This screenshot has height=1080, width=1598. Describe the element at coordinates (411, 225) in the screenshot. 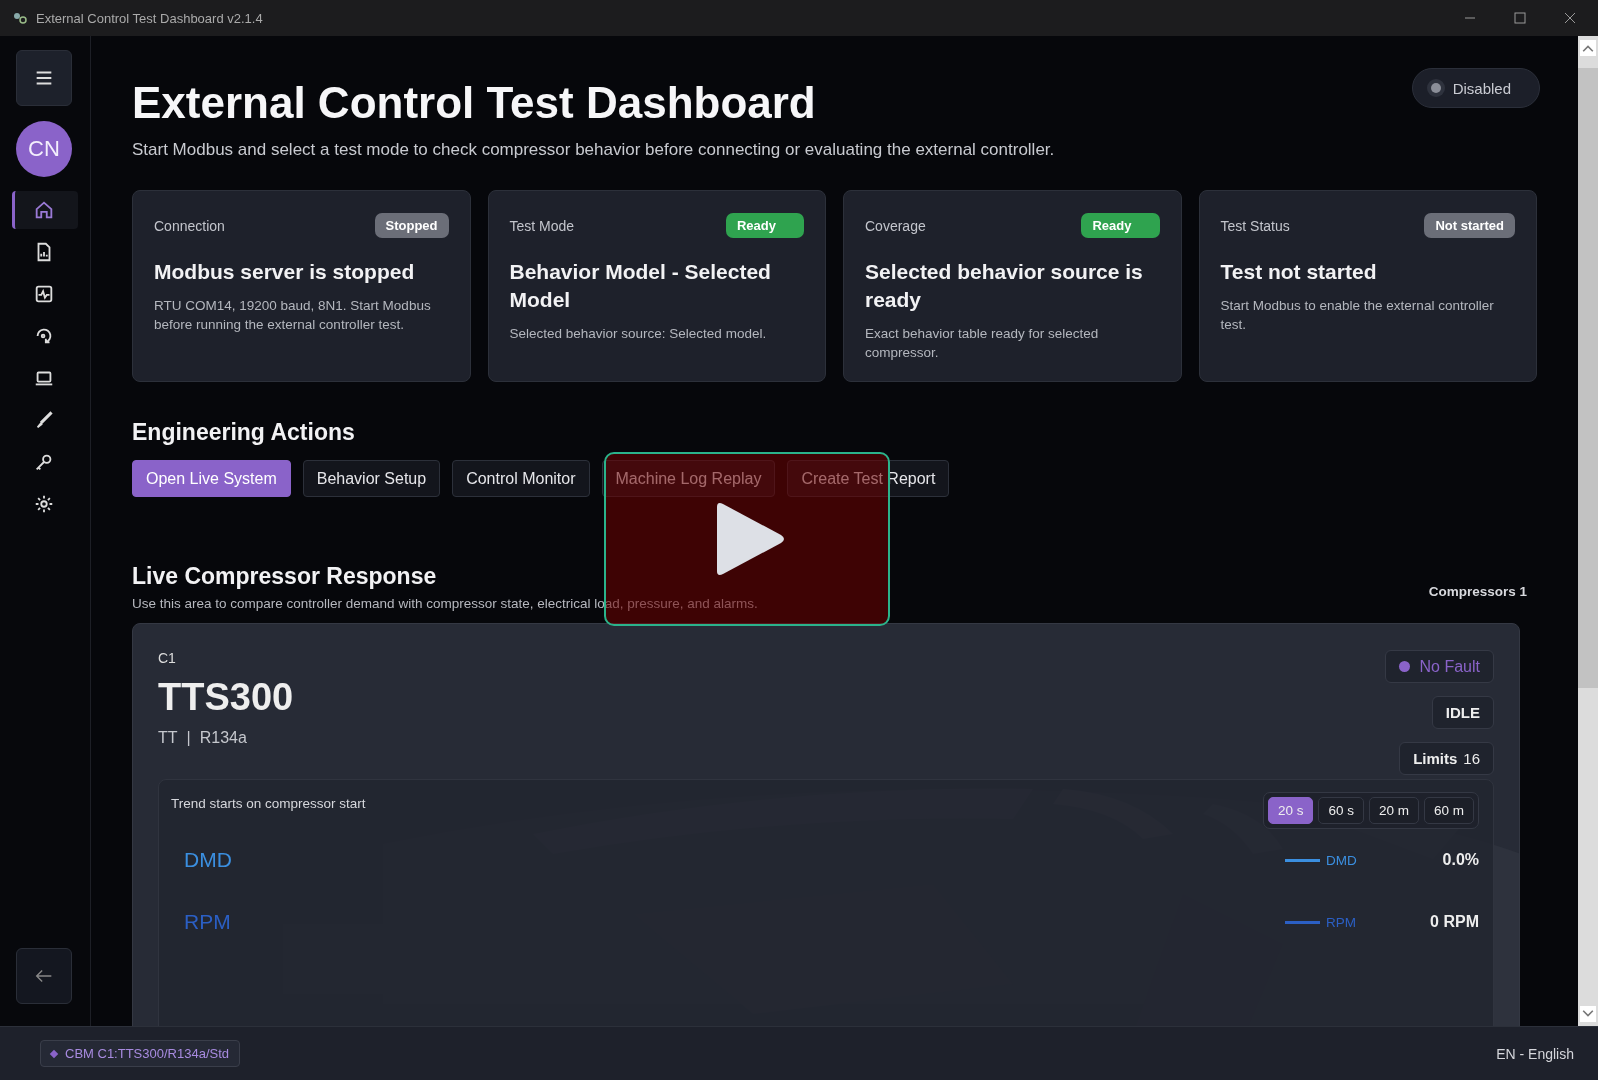

I see `status-badge: Stopped` at that location.